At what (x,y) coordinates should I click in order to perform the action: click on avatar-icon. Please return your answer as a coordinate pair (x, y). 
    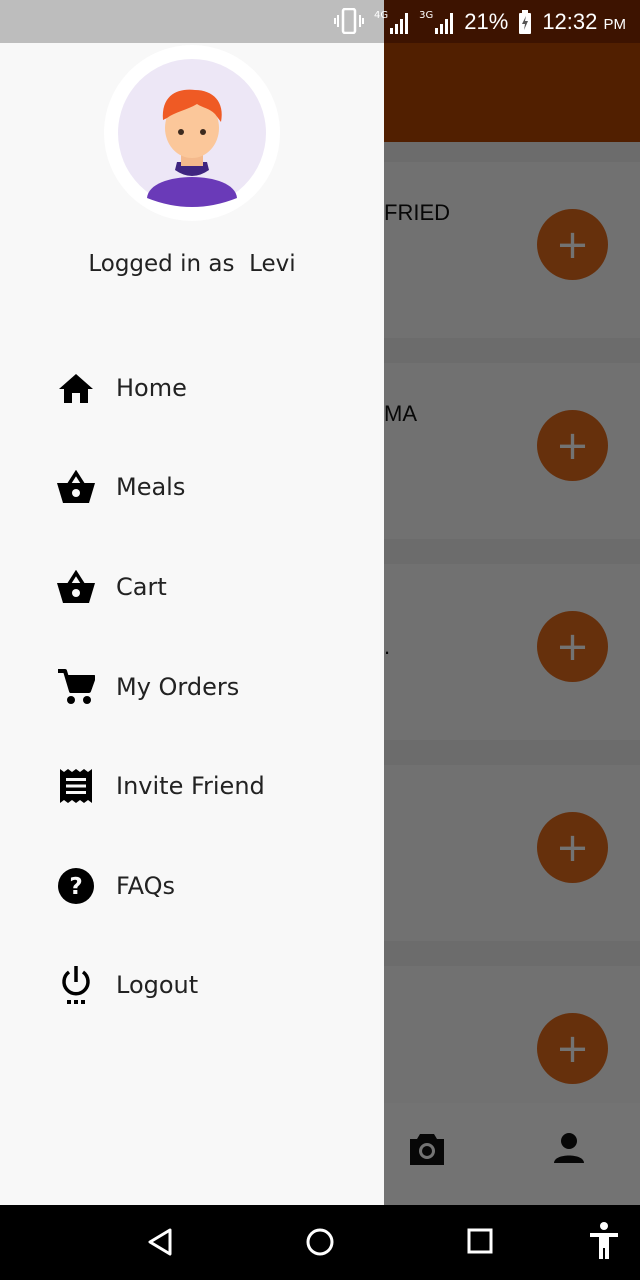
    Looking at the image, I should click on (192, 133).